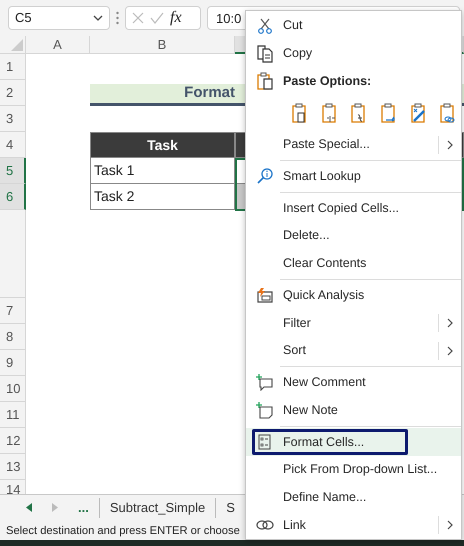 The image size is (464, 546). I want to click on corner-triangle-icon, so click(17, 45).